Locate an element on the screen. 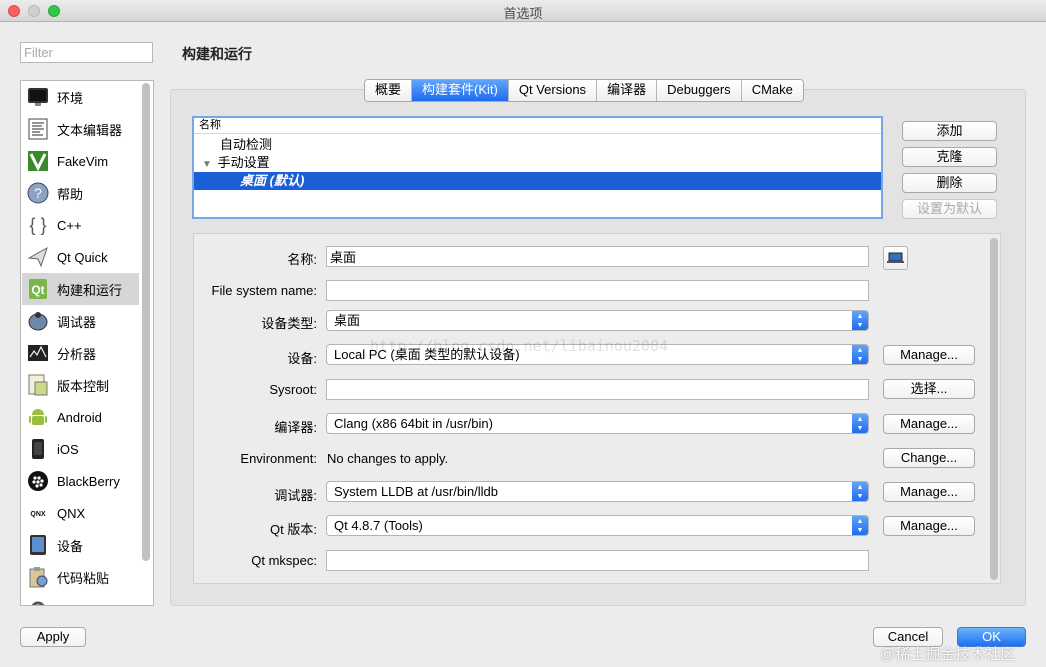 The width and height of the screenshot is (1046, 667). blackberry-icon is located at coordinates (38, 481).